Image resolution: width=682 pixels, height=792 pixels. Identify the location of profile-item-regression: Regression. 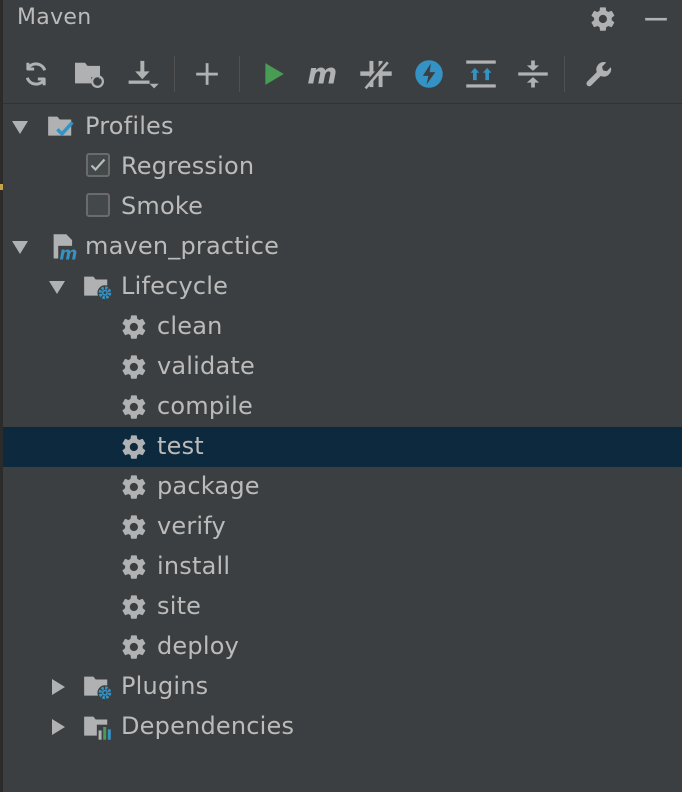
(342, 167).